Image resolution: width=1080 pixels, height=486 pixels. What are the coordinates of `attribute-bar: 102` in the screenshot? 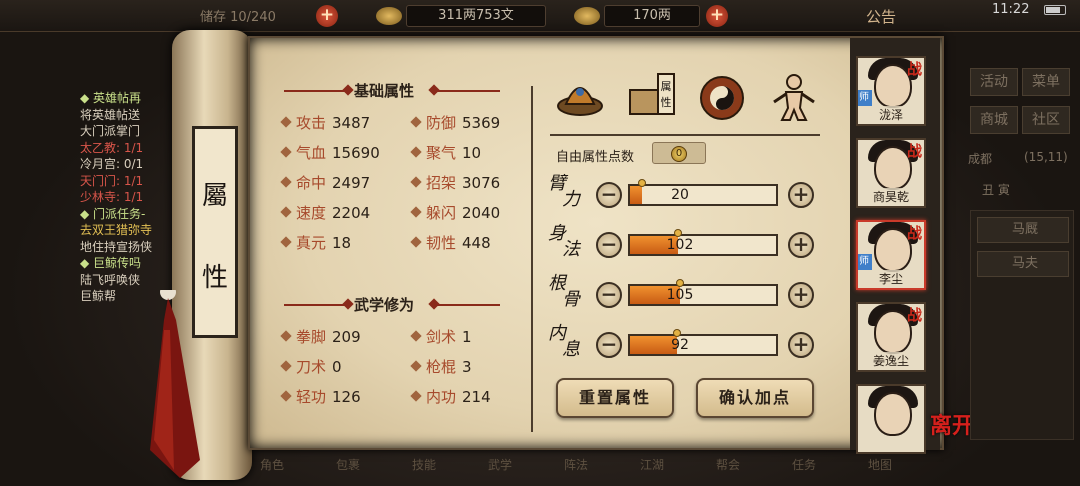 It's located at (703, 242).